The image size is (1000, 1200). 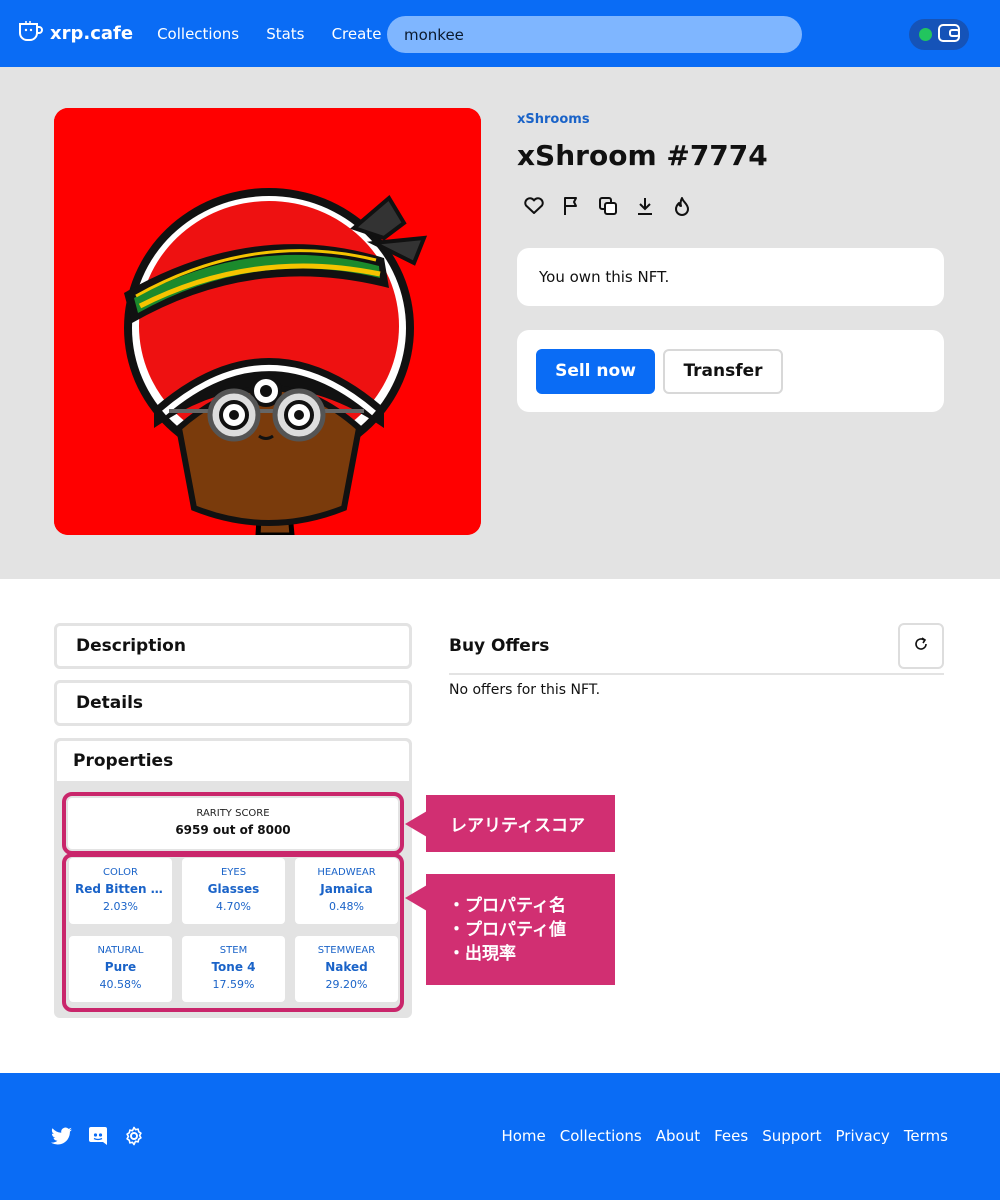 What do you see at coordinates (134, 1136) in the screenshot?
I see `settings-icon` at bounding box center [134, 1136].